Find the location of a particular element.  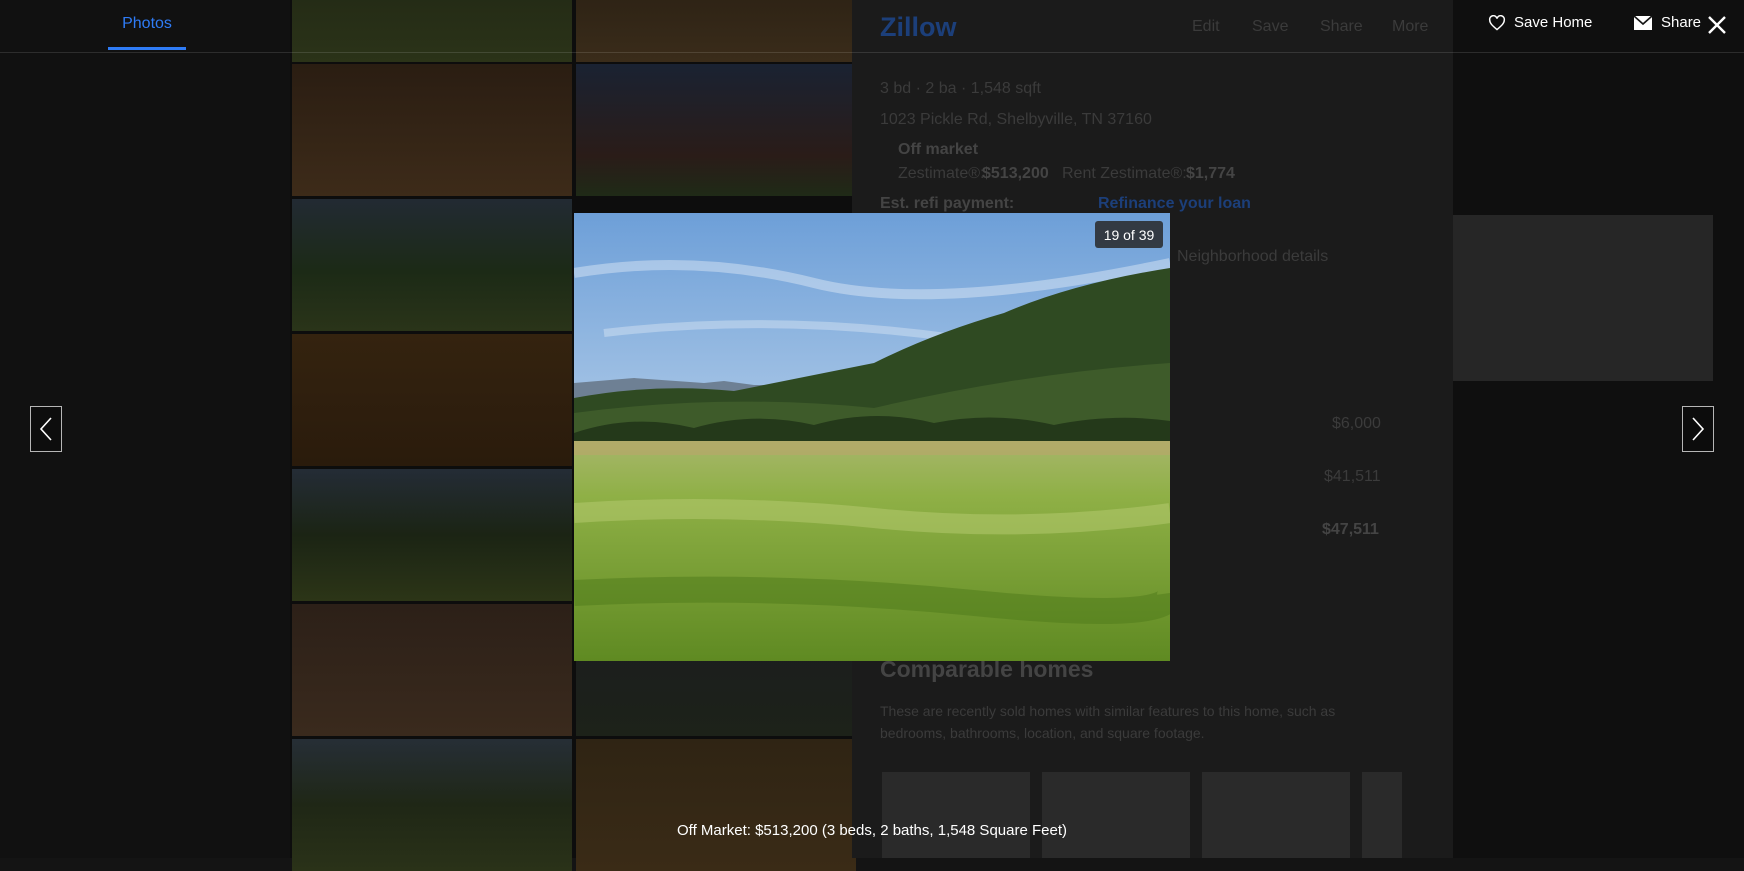

close-button is located at coordinates (1717, 25).